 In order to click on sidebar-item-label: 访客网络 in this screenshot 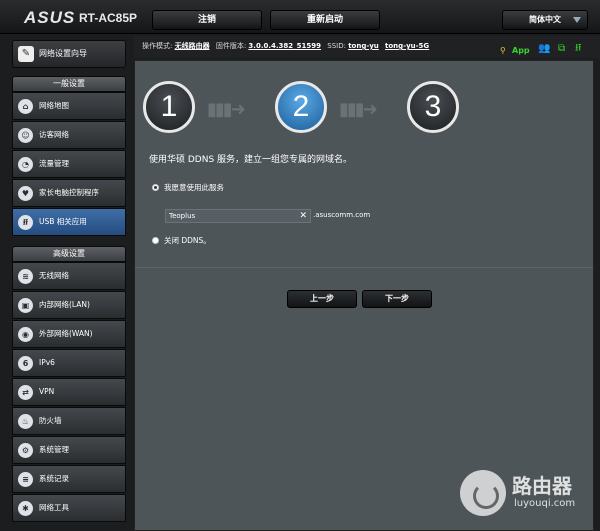, I will do `click(54, 134)`.